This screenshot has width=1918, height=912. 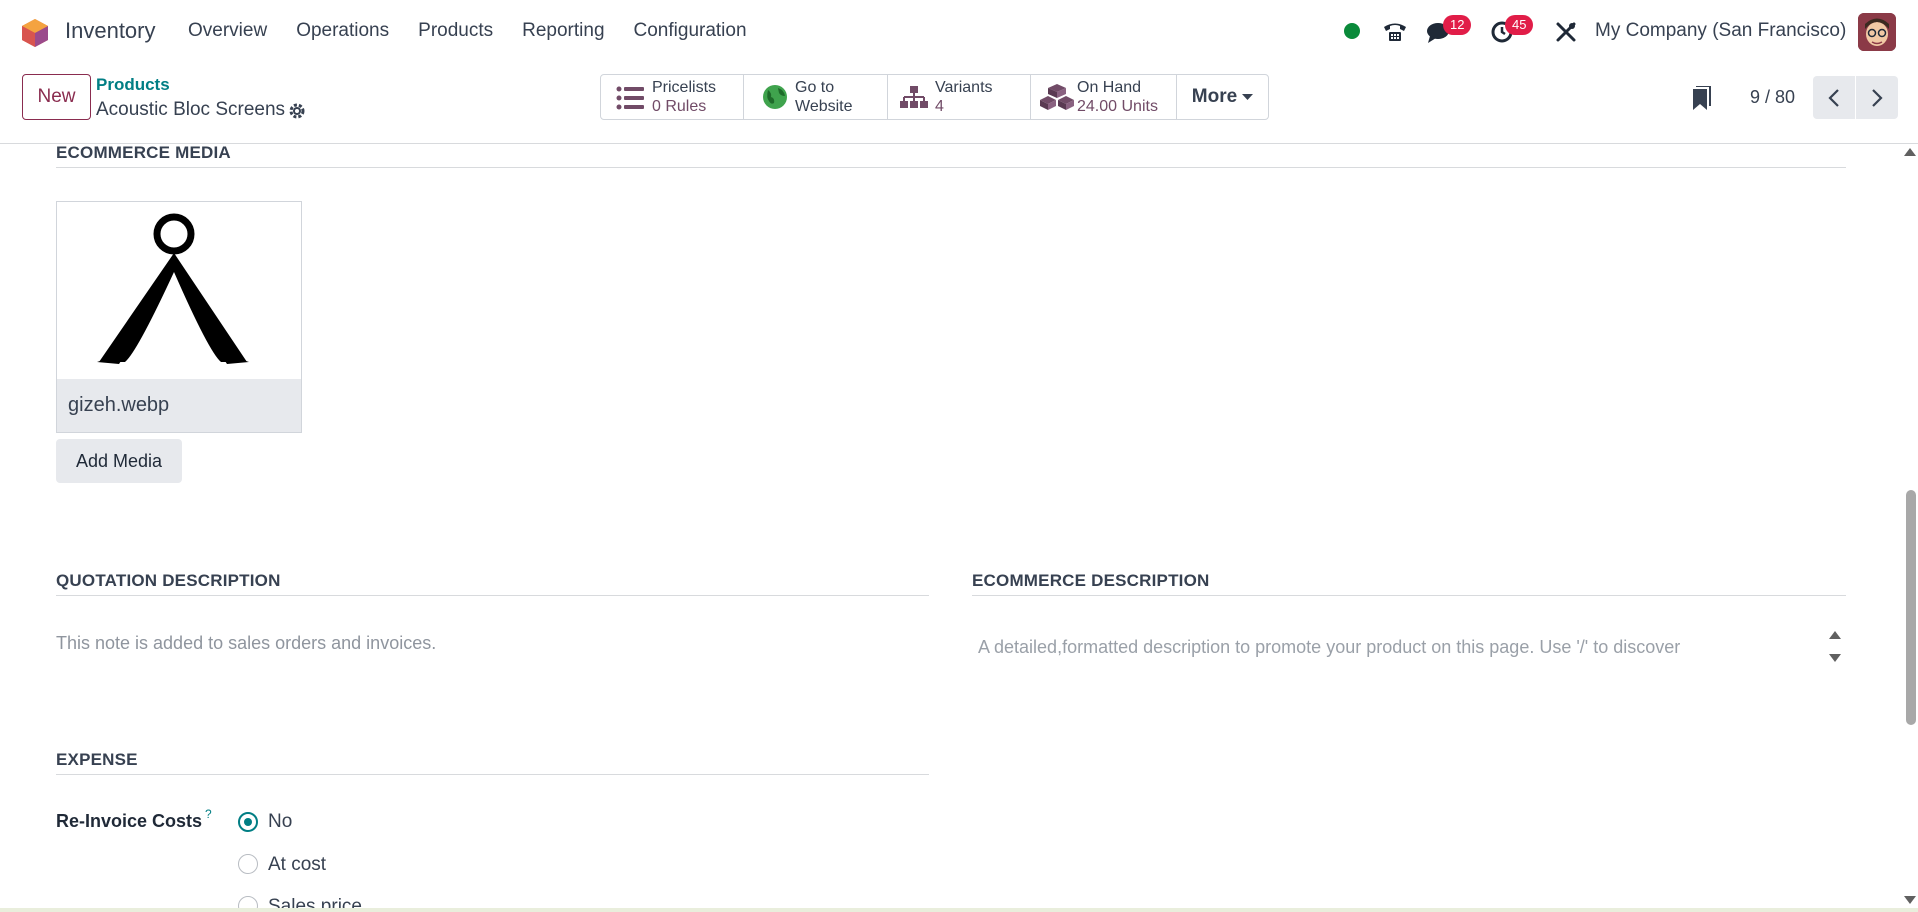 I want to click on smart-button-value: 0 Rules, so click(x=679, y=106).